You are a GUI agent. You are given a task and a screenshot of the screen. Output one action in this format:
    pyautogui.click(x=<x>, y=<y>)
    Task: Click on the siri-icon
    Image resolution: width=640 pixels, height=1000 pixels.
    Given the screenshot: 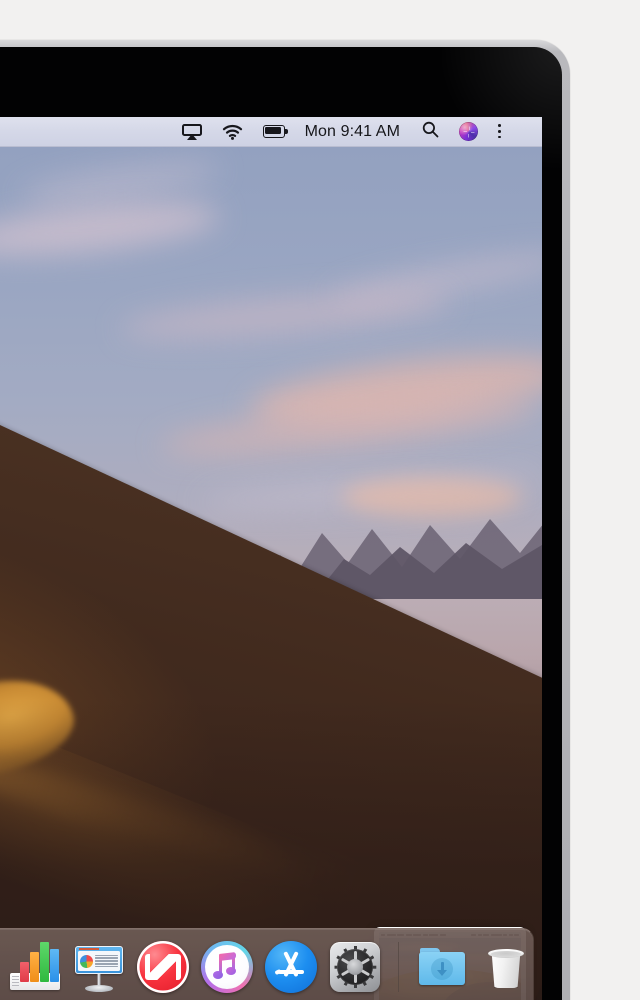 What is the action you would take?
    pyautogui.click(x=468, y=131)
    